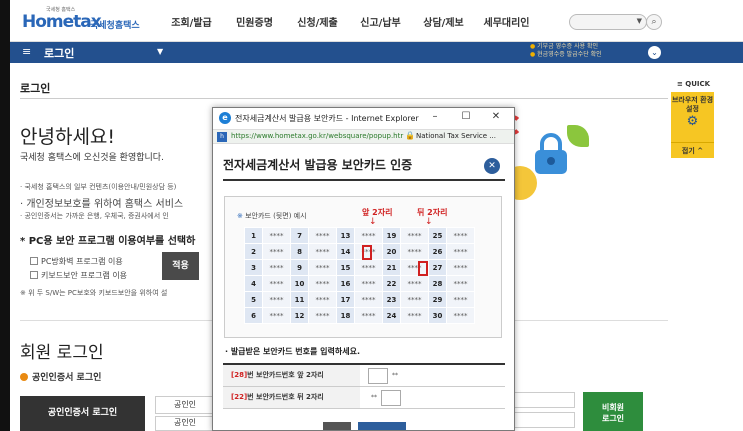  Describe the element at coordinates (35, 88) in the screenshot. I see `page-title: 로그인` at that location.